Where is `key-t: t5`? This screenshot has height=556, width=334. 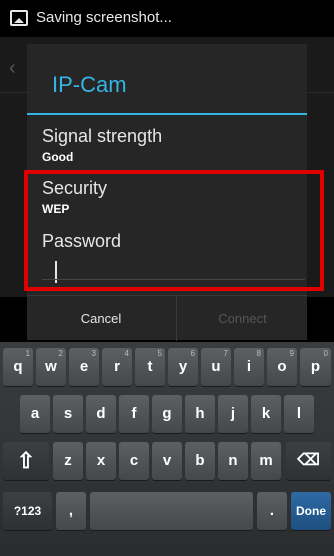
key-t: t5 is located at coordinates (150, 367).